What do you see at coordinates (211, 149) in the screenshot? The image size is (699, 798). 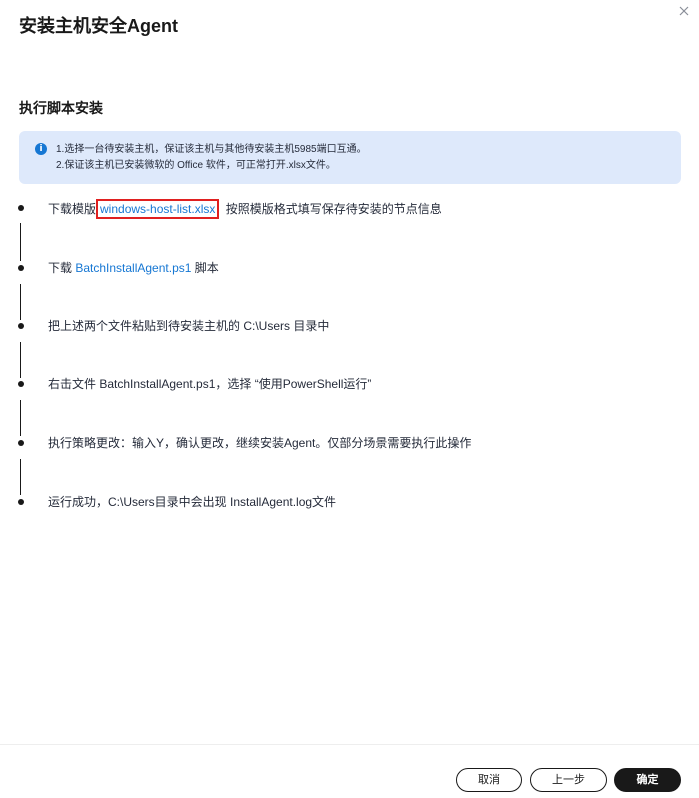 I see `notice-line-1: 1.选择一台待安装主机，保证该主机与其他待安装主机5985端口互通。` at bounding box center [211, 149].